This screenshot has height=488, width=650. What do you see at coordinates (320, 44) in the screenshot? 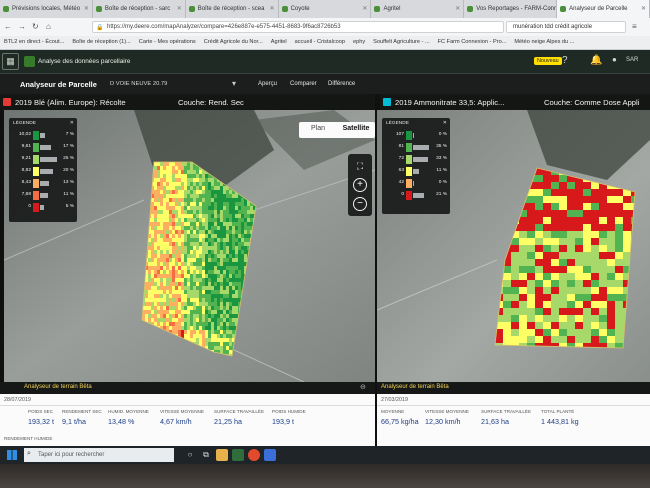
I see `bookmark-item: accueil - Cristalcoop` at bounding box center [320, 44].